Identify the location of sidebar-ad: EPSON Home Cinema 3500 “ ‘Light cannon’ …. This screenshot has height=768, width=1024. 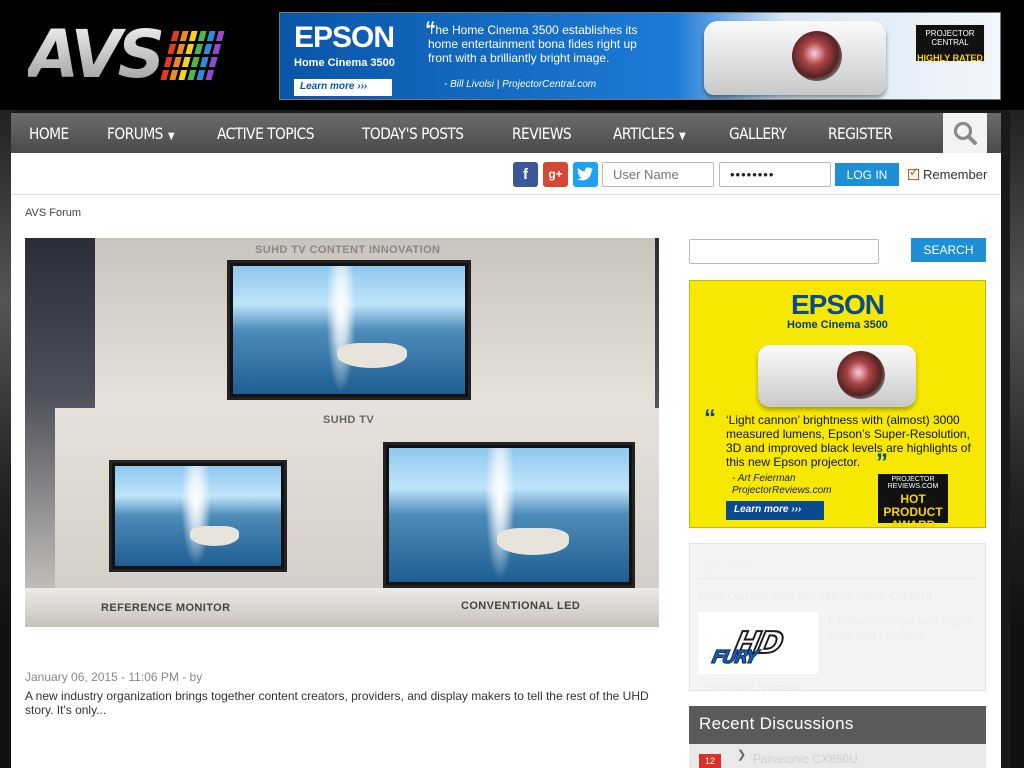
(837, 404).